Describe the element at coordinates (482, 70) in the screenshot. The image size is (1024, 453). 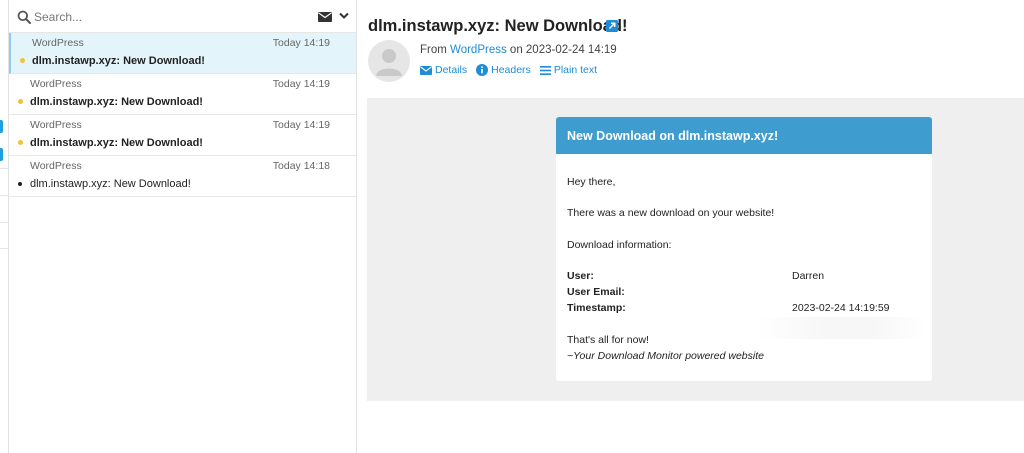
I see `info-icon` at that location.